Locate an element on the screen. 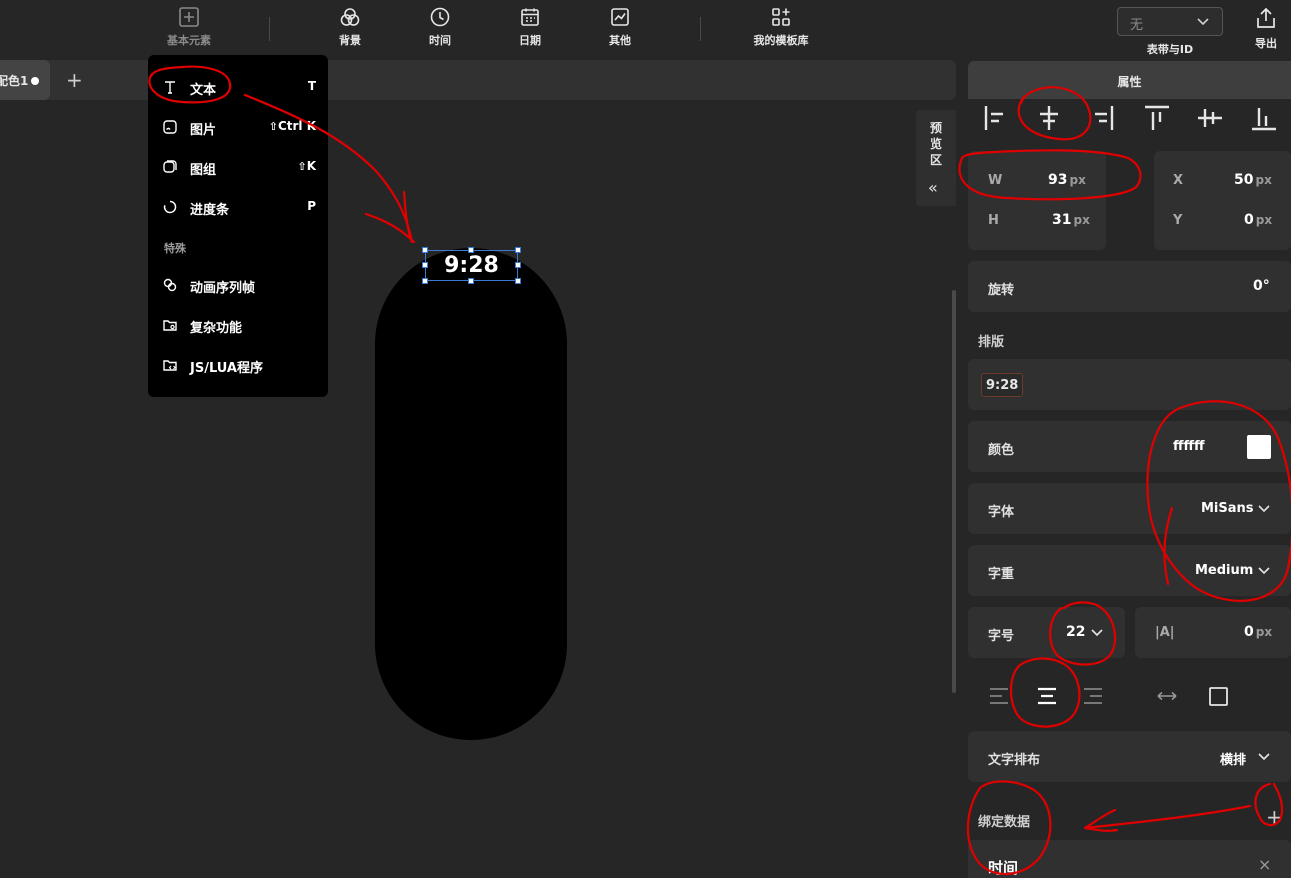 This screenshot has width=1291, height=878. text-align-center-icon is located at coordinates (1047, 696).